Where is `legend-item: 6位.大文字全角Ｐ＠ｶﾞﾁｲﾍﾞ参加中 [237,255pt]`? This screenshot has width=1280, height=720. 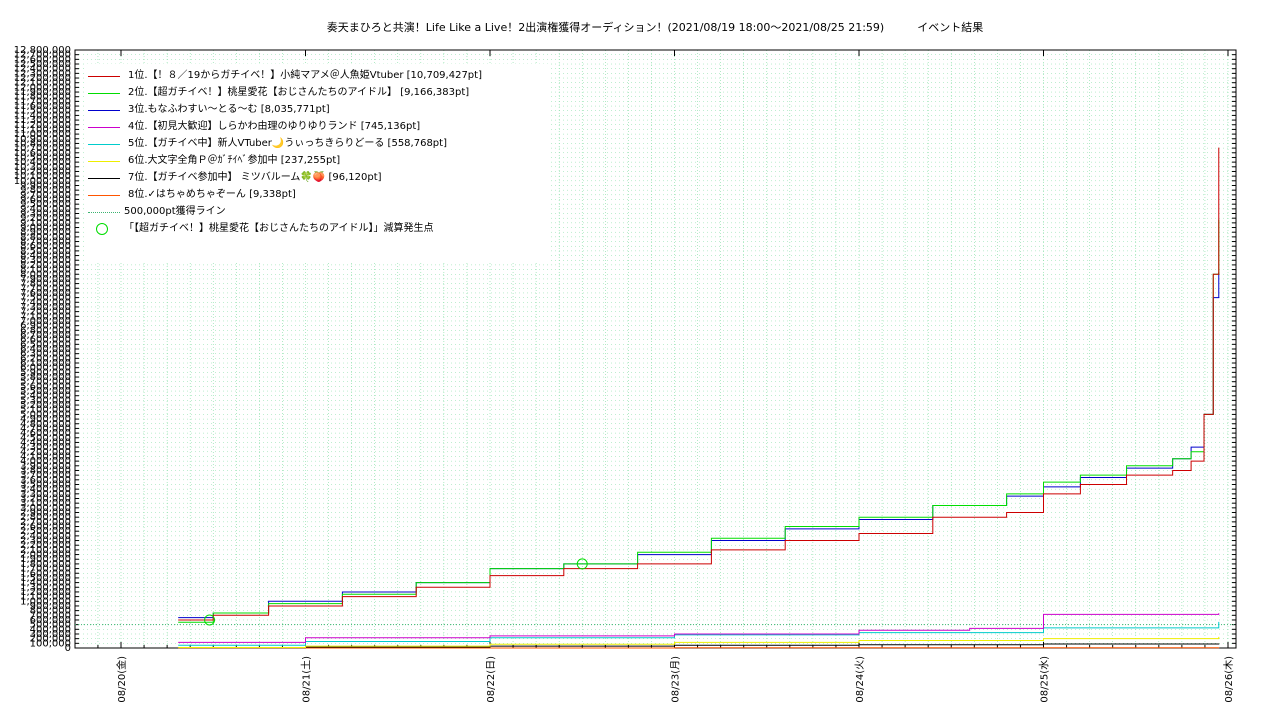
legend-item: 6位.大文字全角Ｐ＠ｶﾞﾁｲﾍﾞ参加中 [237,255pt] is located at coordinates (316, 161).